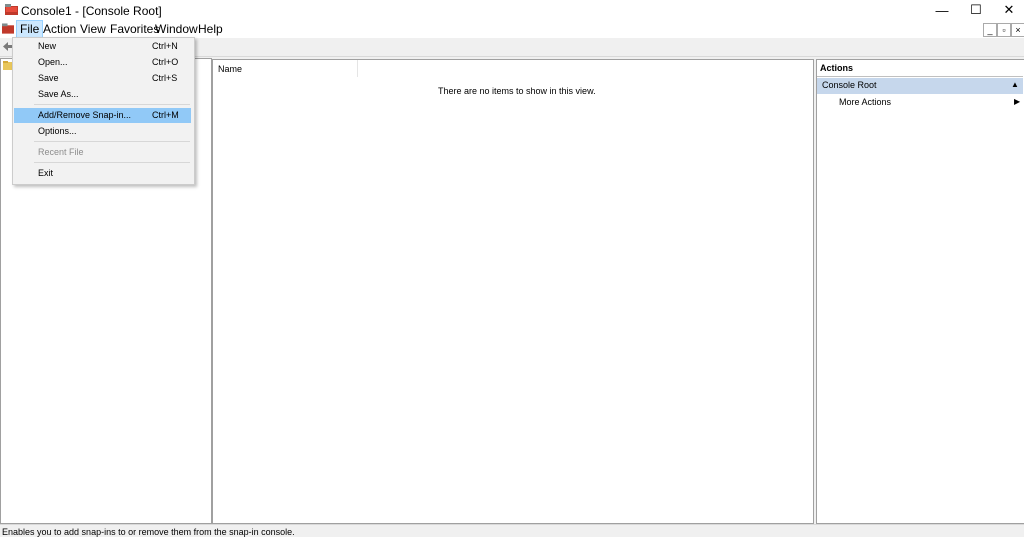 The height and width of the screenshot is (537, 1024). I want to click on menu-item-add-remove-snap-in: Add/Remove Snap-in... Ctrl+M, so click(102, 115).